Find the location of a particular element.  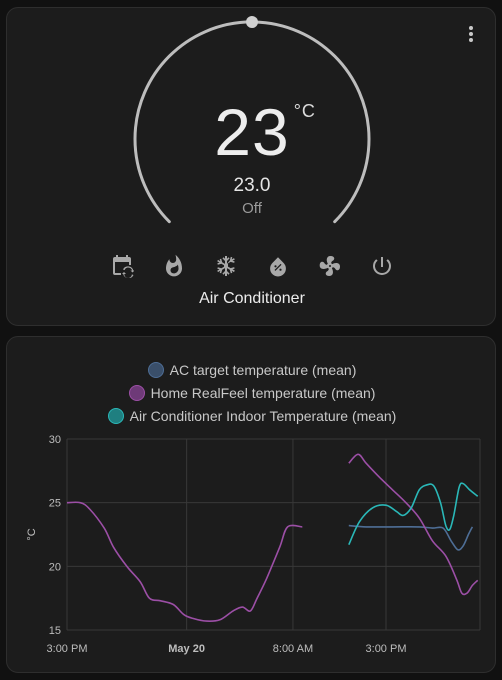

y-tick-label: 15 is located at coordinates (55, 631).